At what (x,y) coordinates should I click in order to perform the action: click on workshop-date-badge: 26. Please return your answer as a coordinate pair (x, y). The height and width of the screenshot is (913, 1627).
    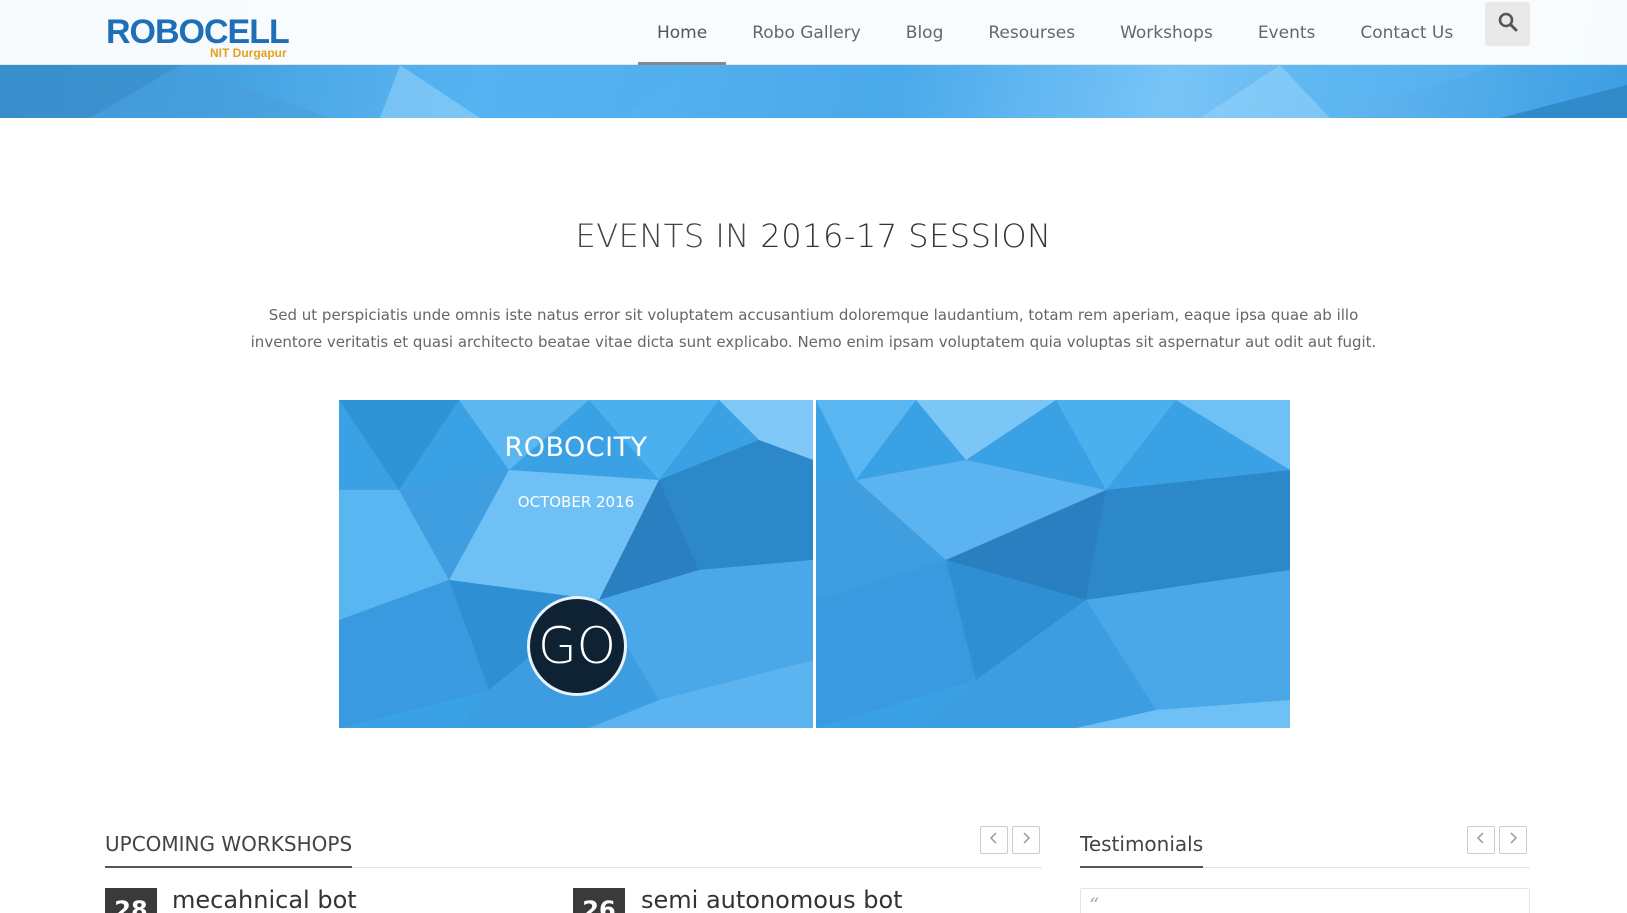
    Looking at the image, I should click on (599, 900).